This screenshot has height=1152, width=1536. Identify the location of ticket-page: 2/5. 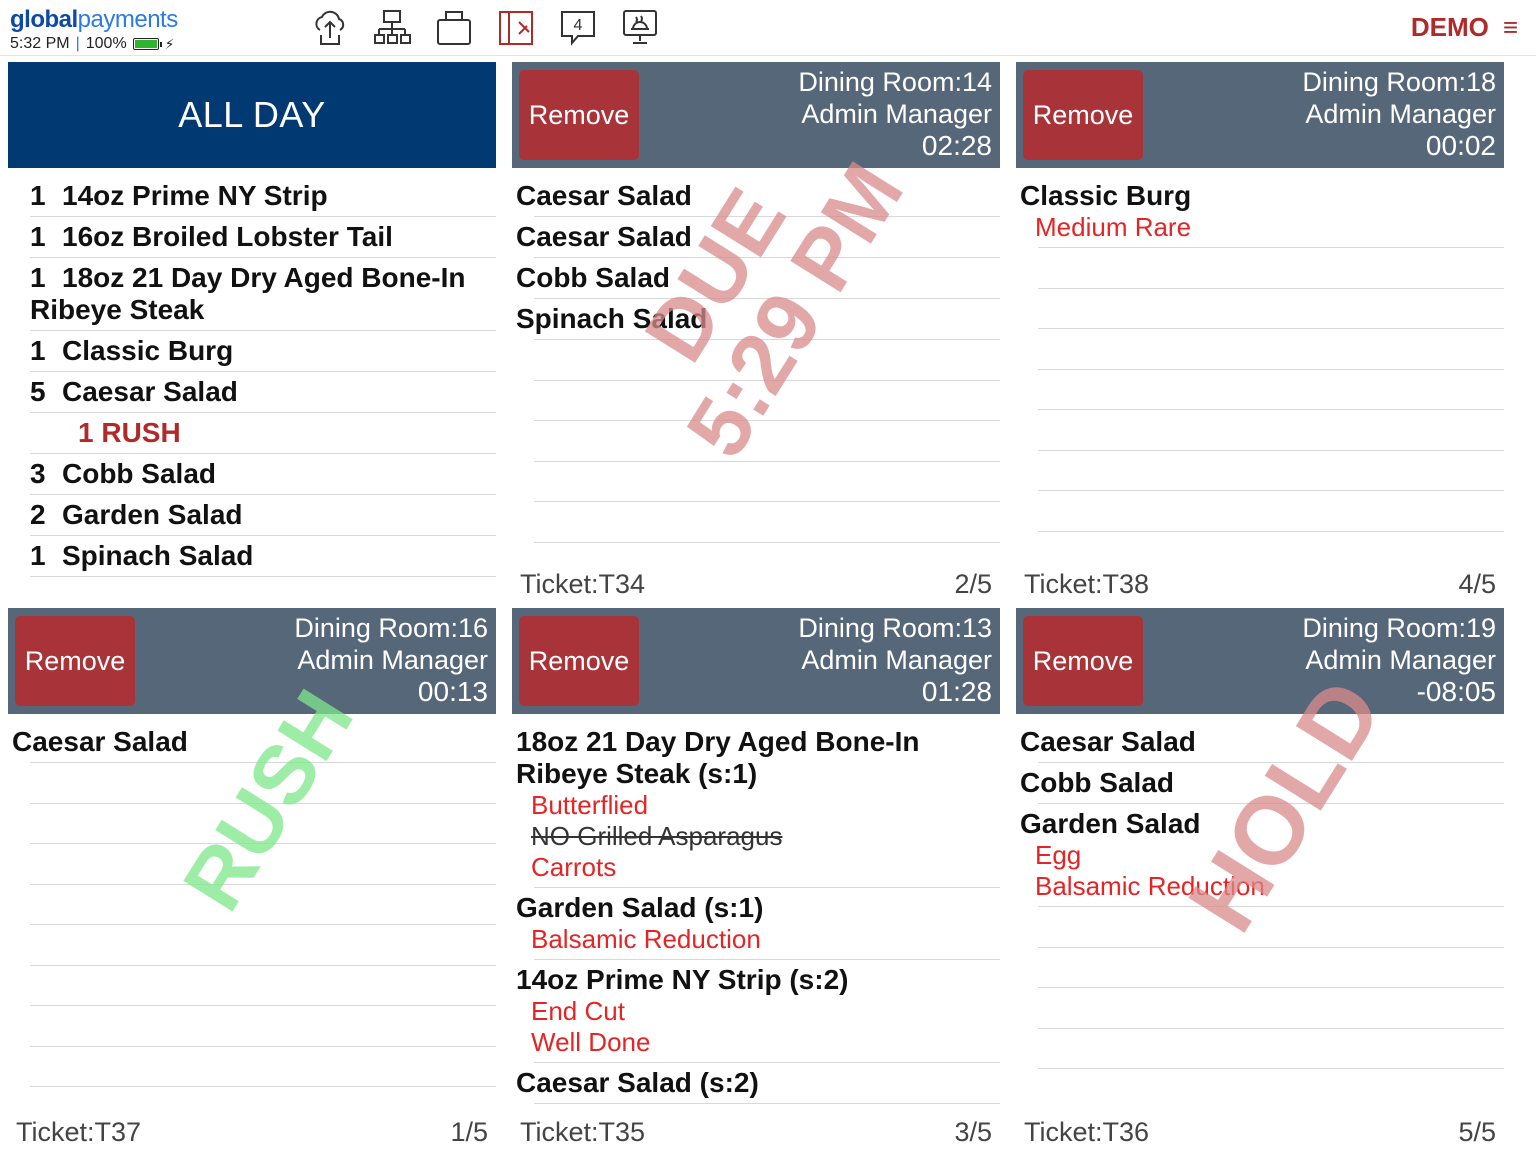
(973, 584).